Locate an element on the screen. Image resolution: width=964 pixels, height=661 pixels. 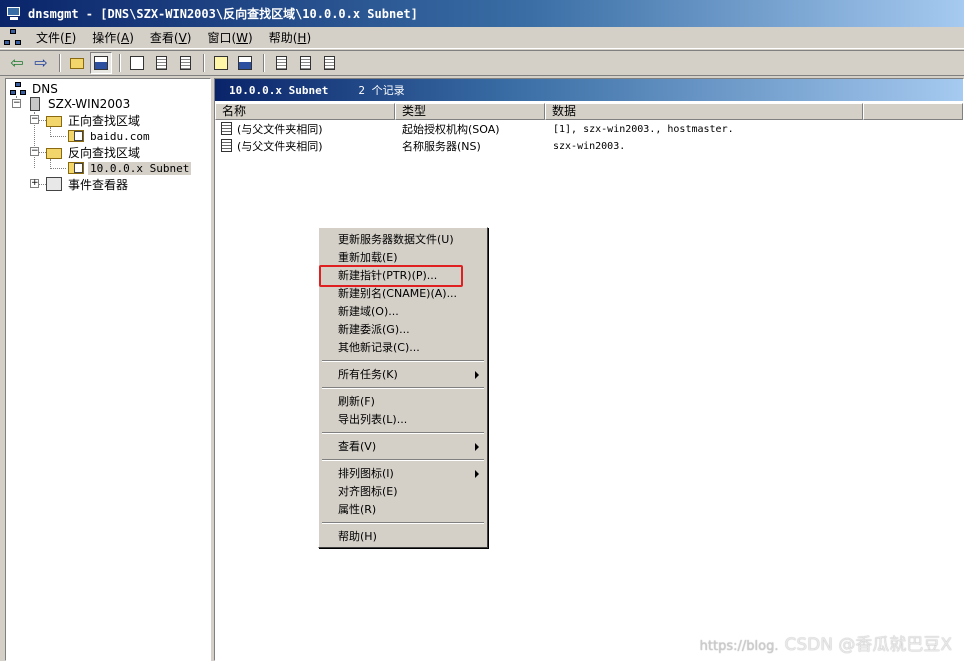
tree-node-event-viewer: 事件查看器 is located at coordinates (88, 184).